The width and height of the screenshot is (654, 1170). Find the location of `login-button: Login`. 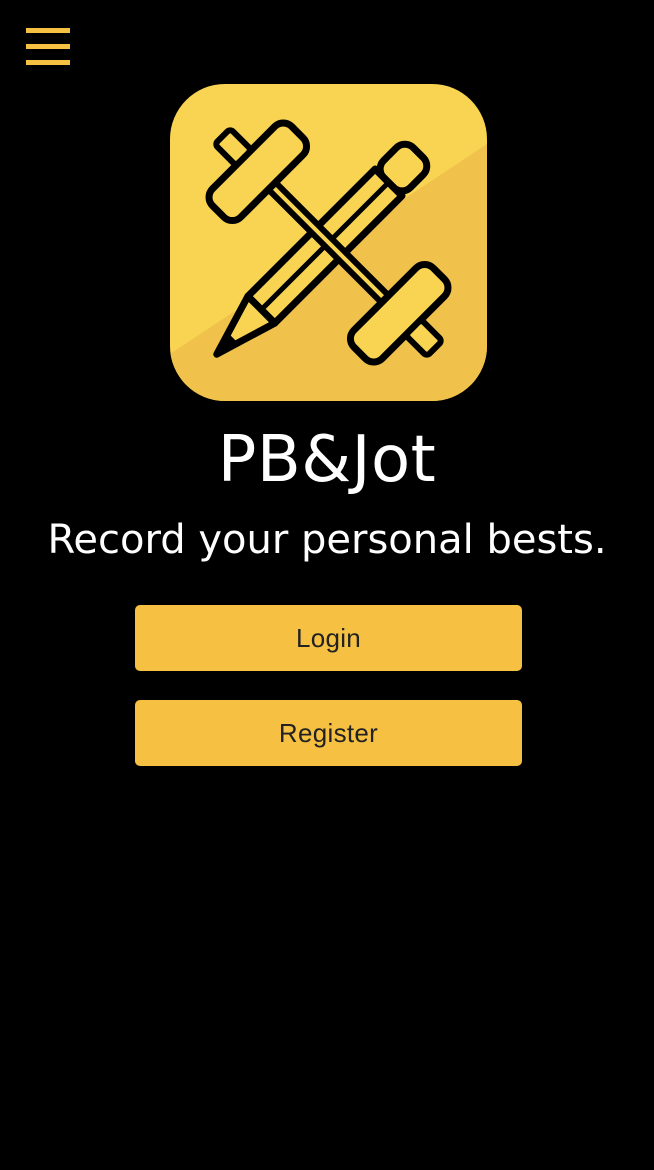

login-button: Login is located at coordinates (328, 638).